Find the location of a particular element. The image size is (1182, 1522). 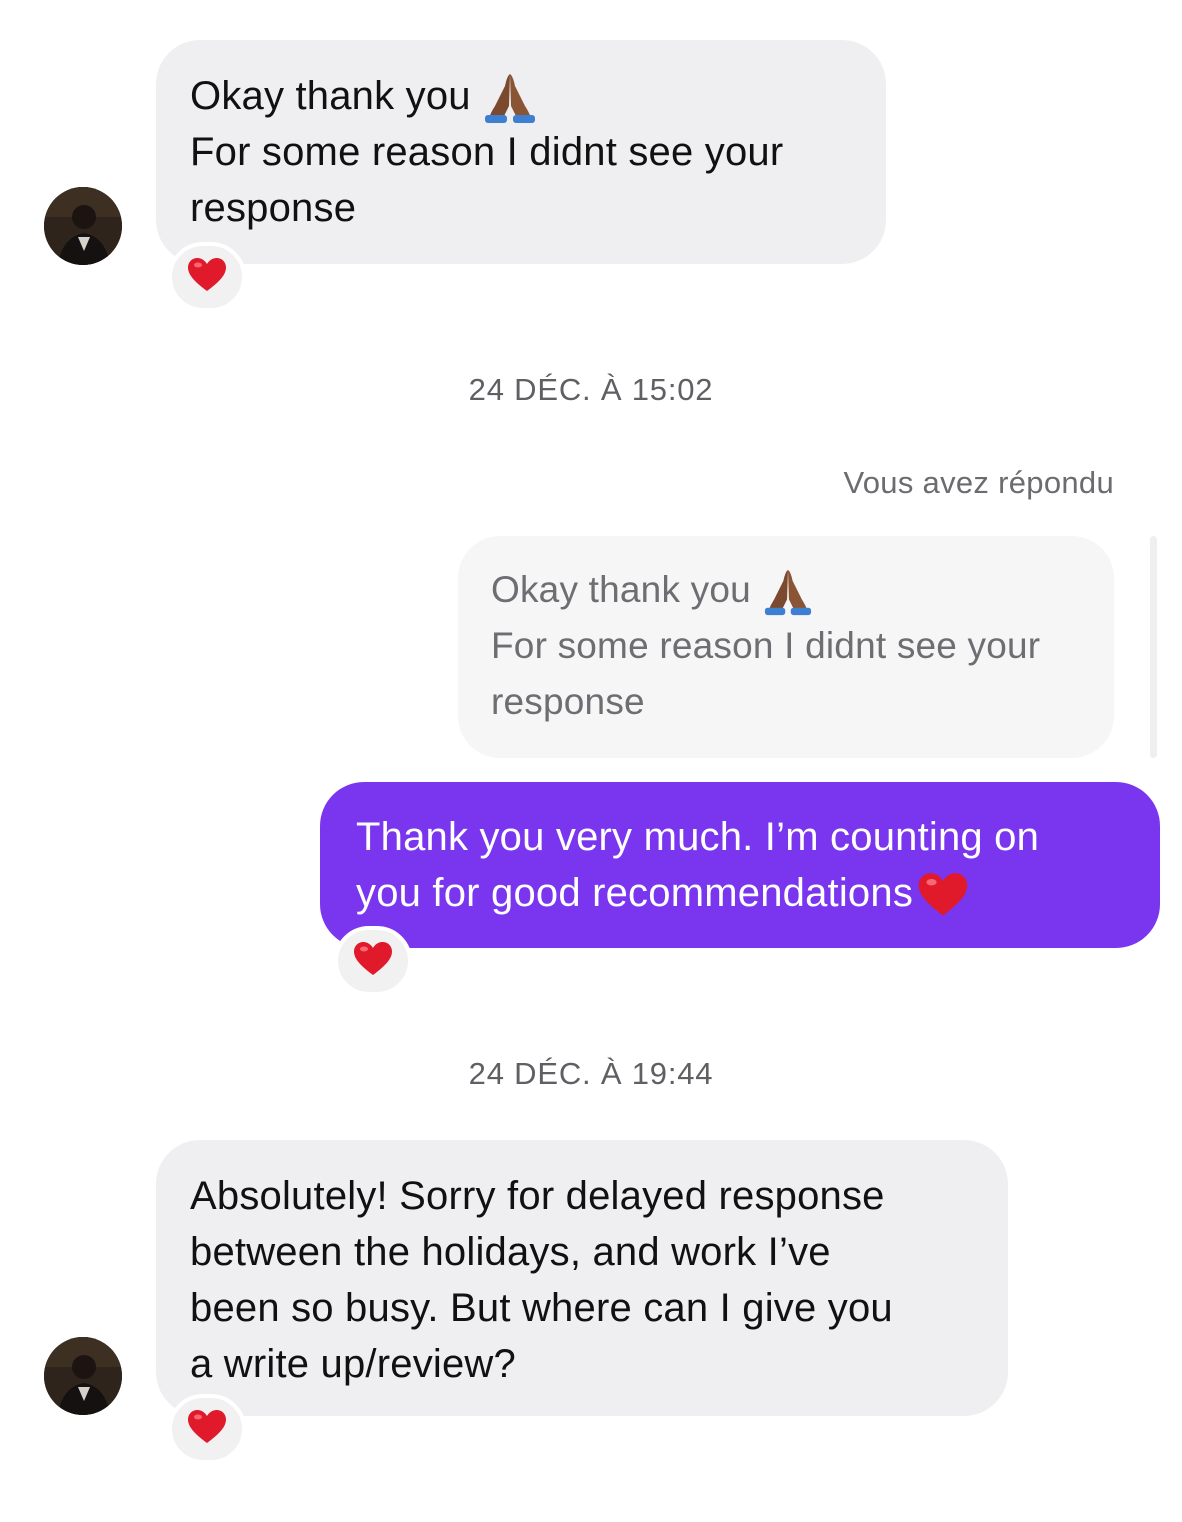

quoted-text-line: Okay thank you is located at coordinates (621, 589).